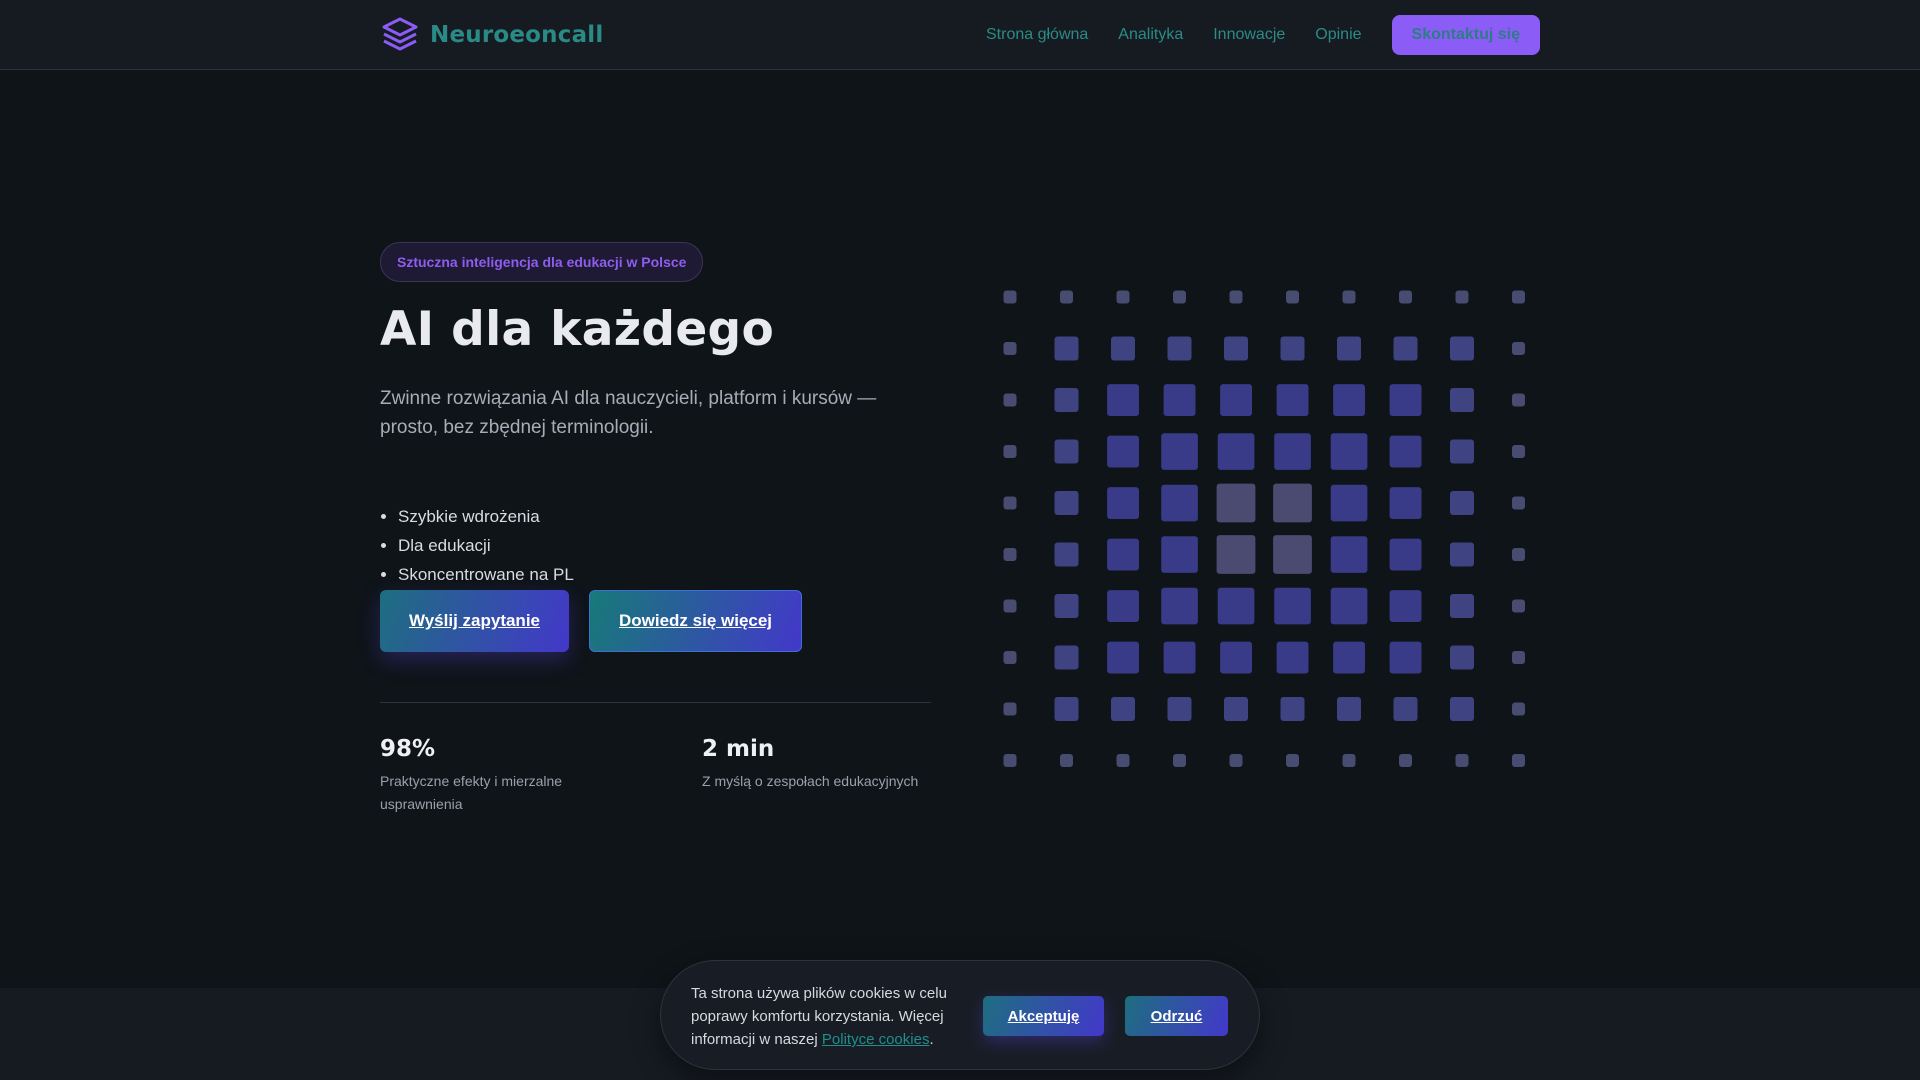 The height and width of the screenshot is (1080, 1920). What do you see at coordinates (400, 34) in the screenshot?
I see `layers-icon` at bounding box center [400, 34].